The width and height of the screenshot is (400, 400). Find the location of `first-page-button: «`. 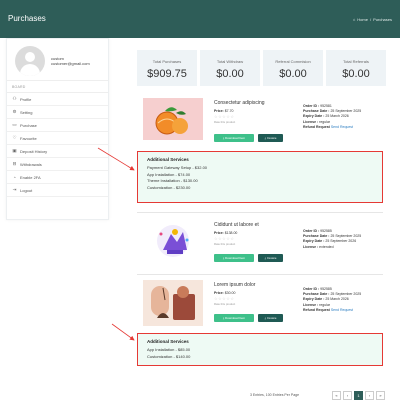

first-page-button: « is located at coordinates (336, 395).